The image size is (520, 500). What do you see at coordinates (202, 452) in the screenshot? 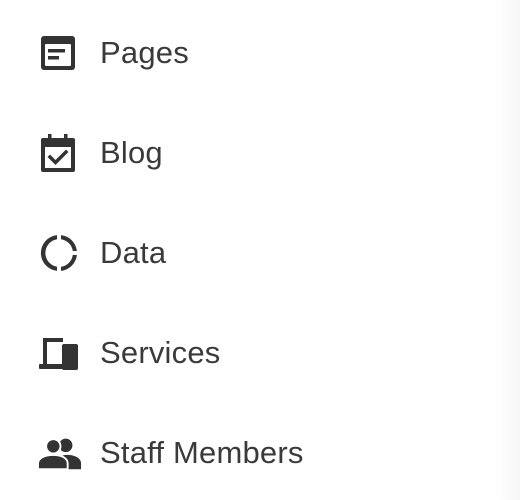
I see `sidebar-item-label: Staff Members` at bounding box center [202, 452].